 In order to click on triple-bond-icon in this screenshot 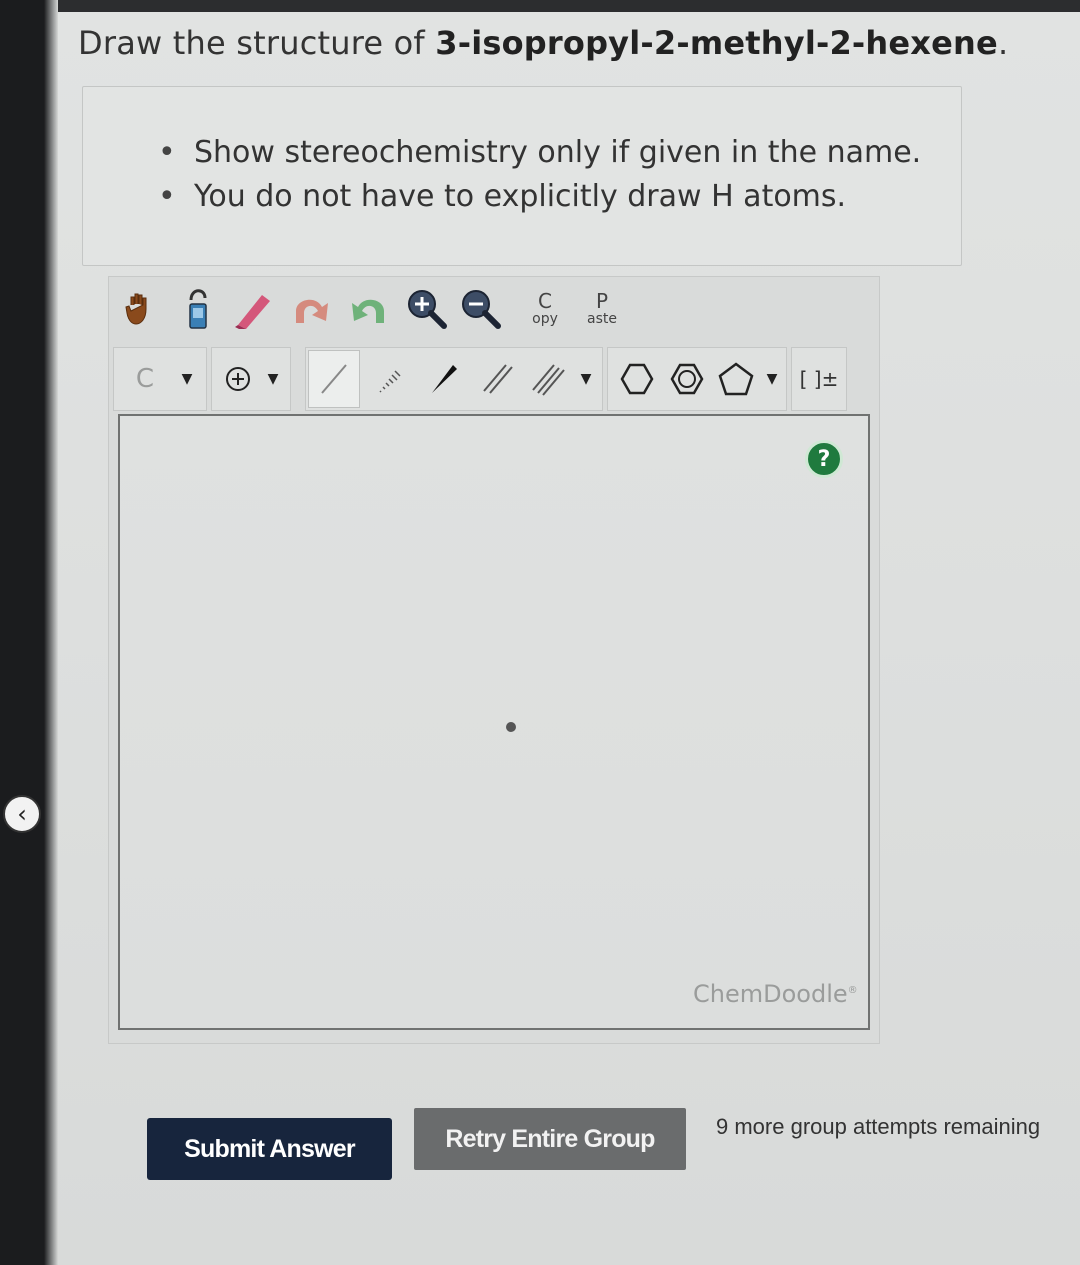, I will do `click(548, 380)`.